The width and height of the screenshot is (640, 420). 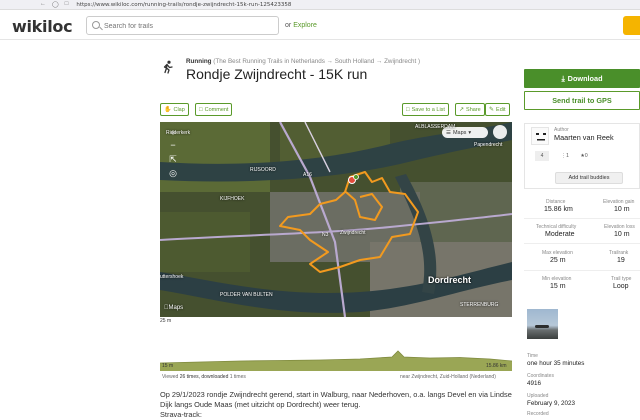 What do you see at coordinates (551, 403) in the screenshot?
I see `uploaded-value: February 9, 2023` at bounding box center [551, 403].